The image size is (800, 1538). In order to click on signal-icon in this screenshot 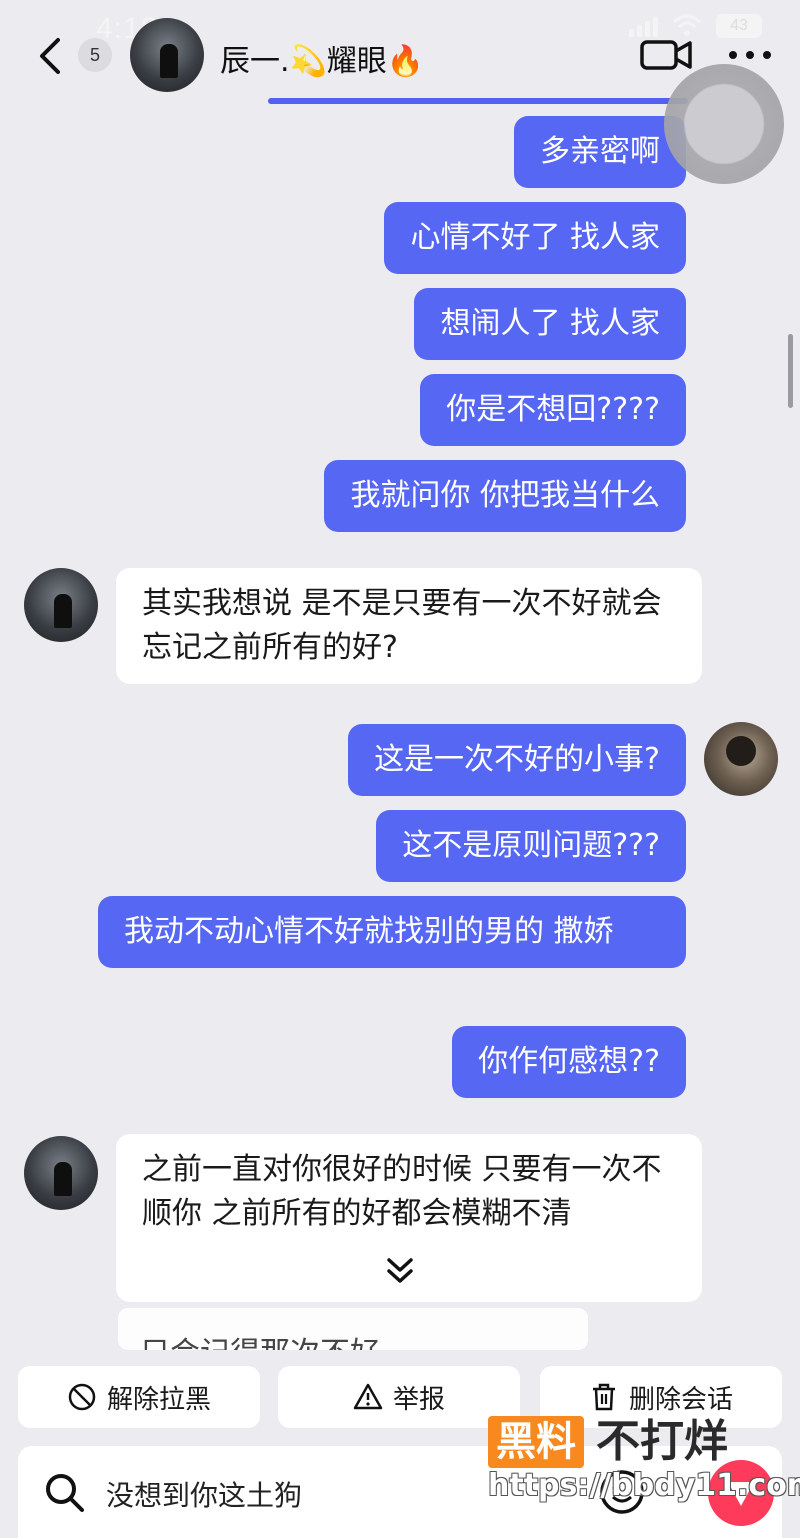, I will do `click(643, 26)`.